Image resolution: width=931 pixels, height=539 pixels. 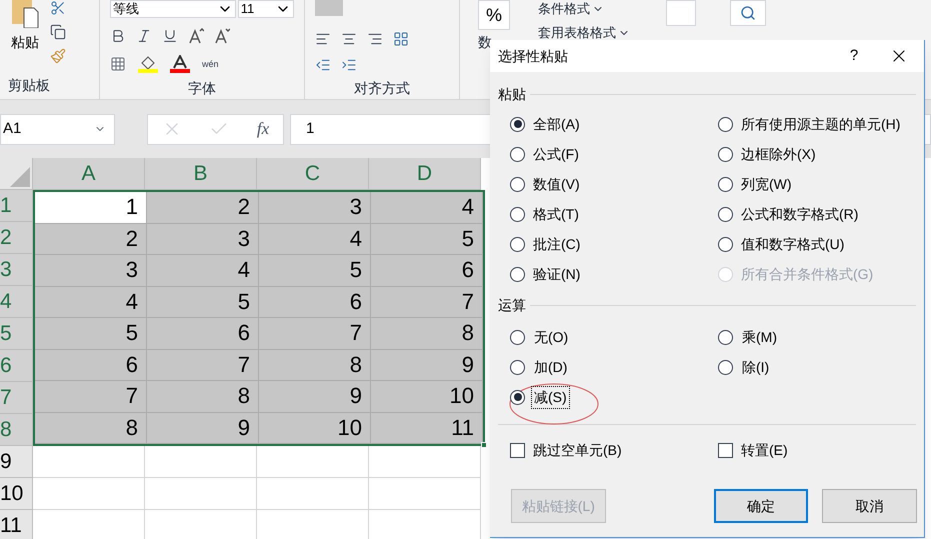 What do you see at coordinates (811, 184) in the screenshot?
I see `paste-option: 列宽(W)` at bounding box center [811, 184].